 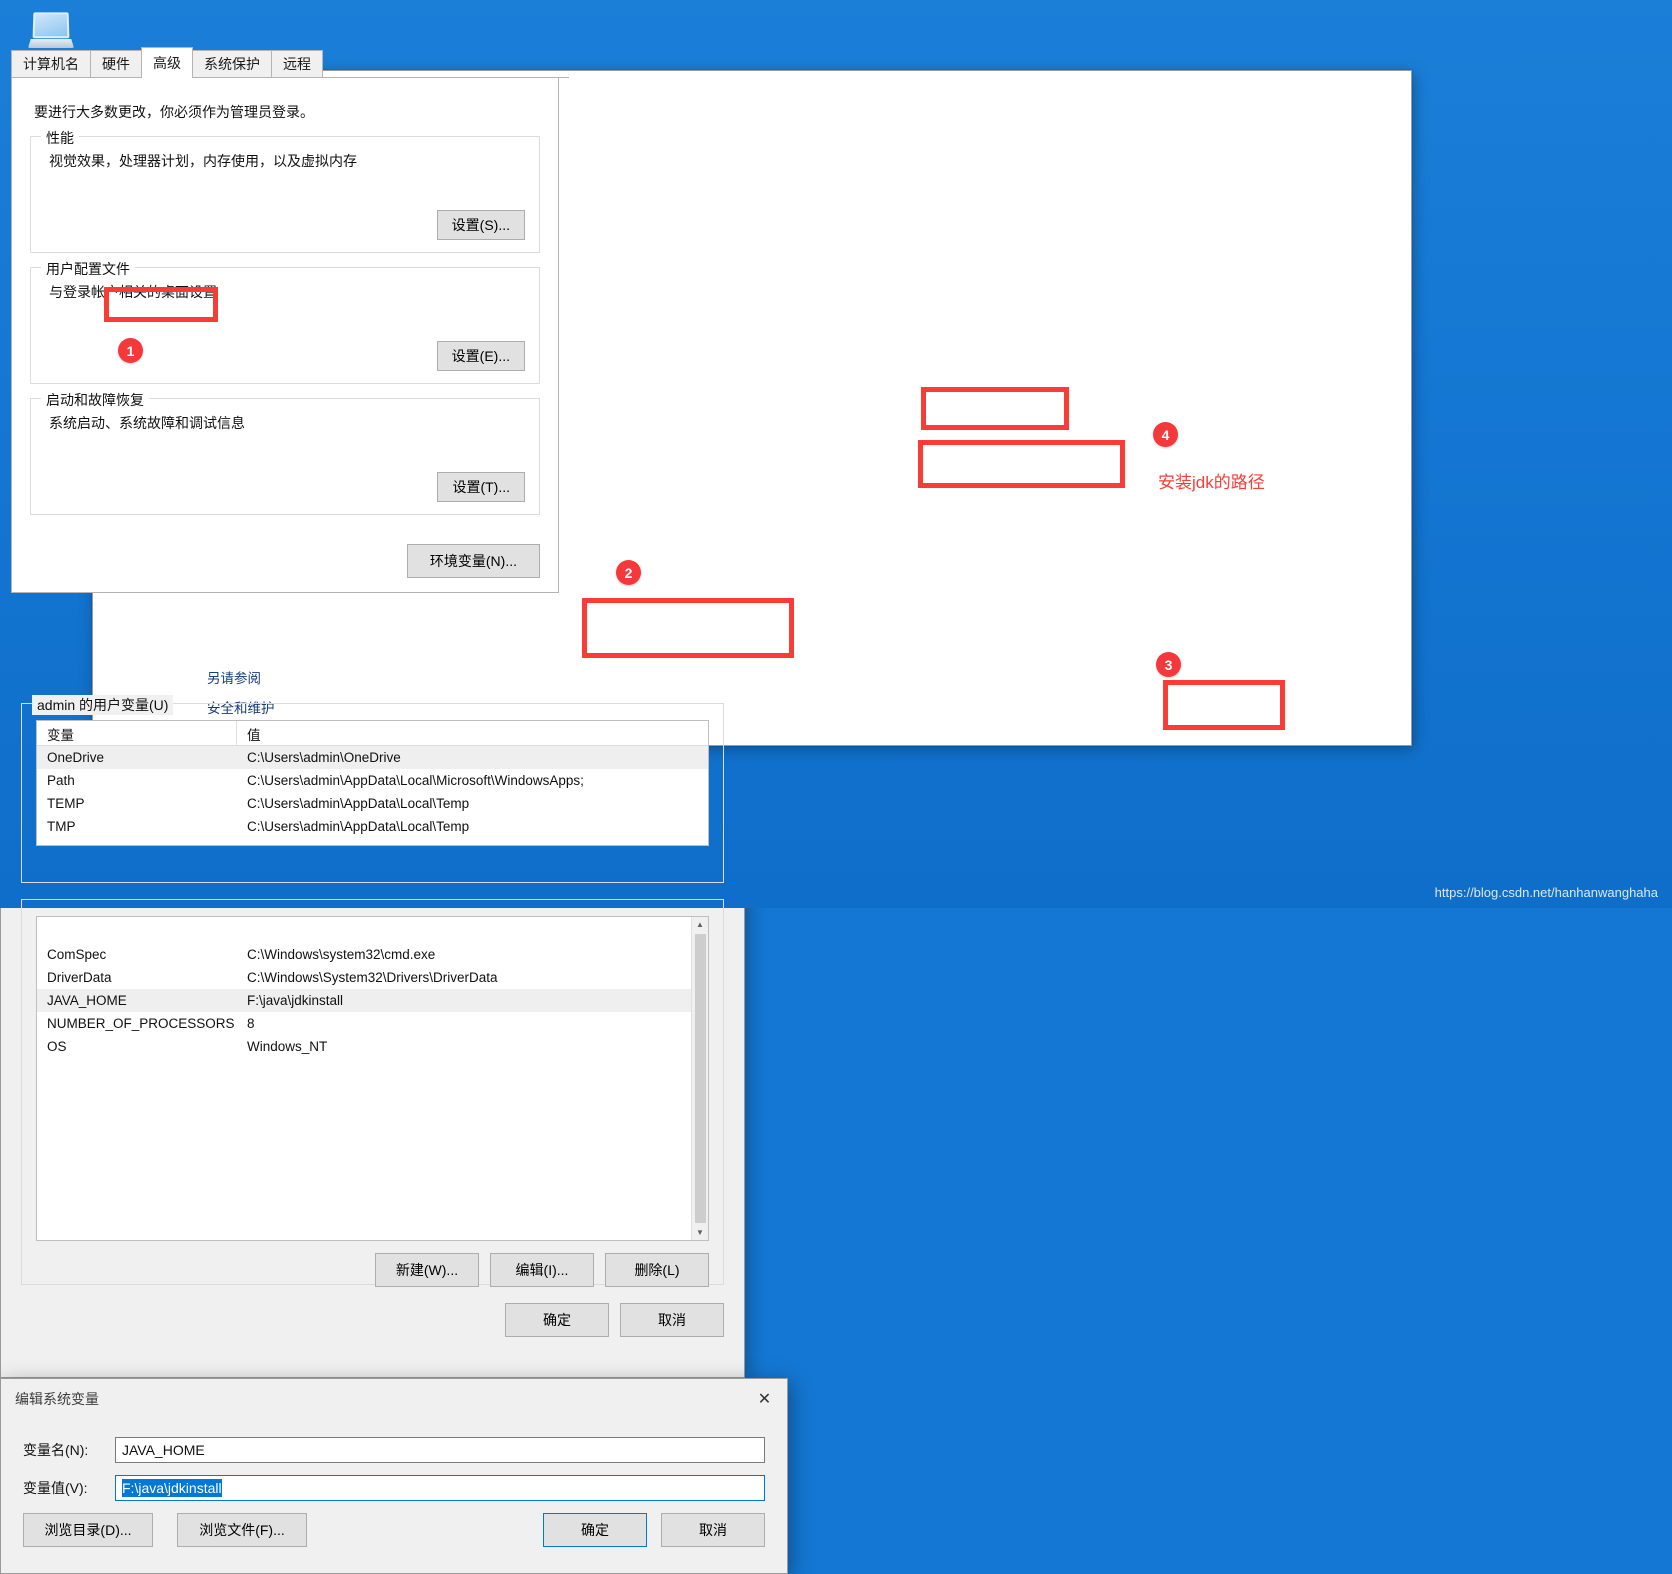 I want to click on variable-value-row: 变量值(V): F:\java\jdkinstall, so click(x=394, y=1488).